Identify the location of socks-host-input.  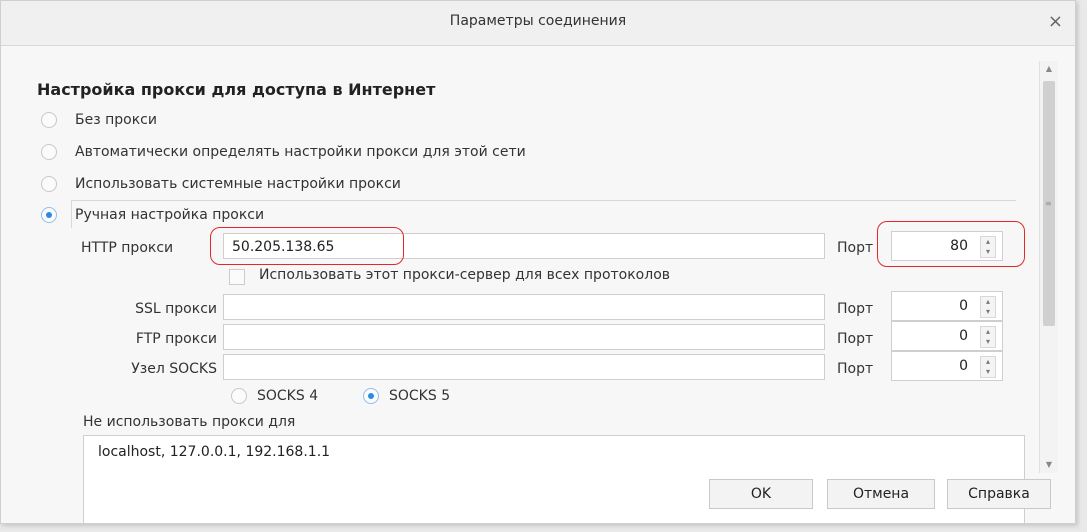
(524, 367).